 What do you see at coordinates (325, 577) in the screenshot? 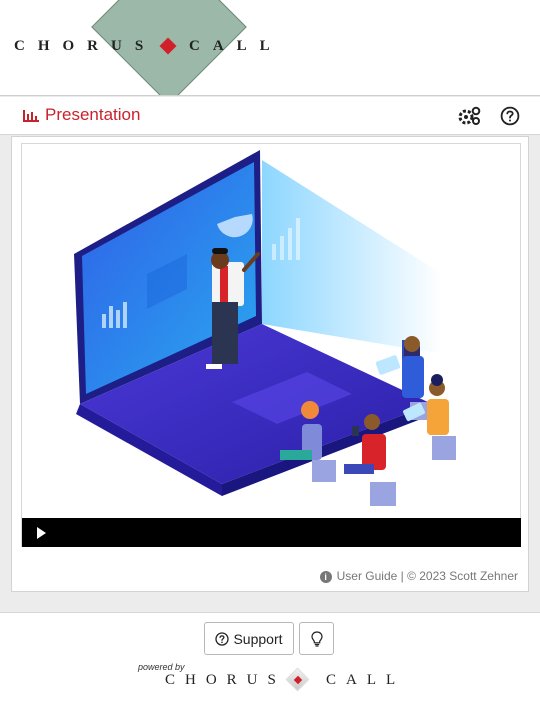
I see `info-icon: i` at bounding box center [325, 577].